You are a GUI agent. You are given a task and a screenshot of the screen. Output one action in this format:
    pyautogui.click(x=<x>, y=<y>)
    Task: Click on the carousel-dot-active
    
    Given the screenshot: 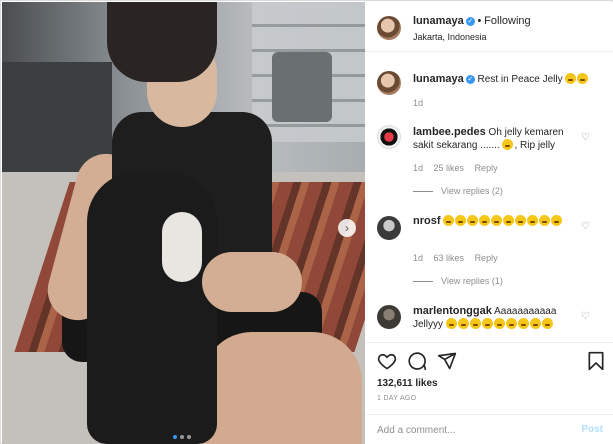 What is the action you would take?
    pyautogui.click(x=175, y=437)
    